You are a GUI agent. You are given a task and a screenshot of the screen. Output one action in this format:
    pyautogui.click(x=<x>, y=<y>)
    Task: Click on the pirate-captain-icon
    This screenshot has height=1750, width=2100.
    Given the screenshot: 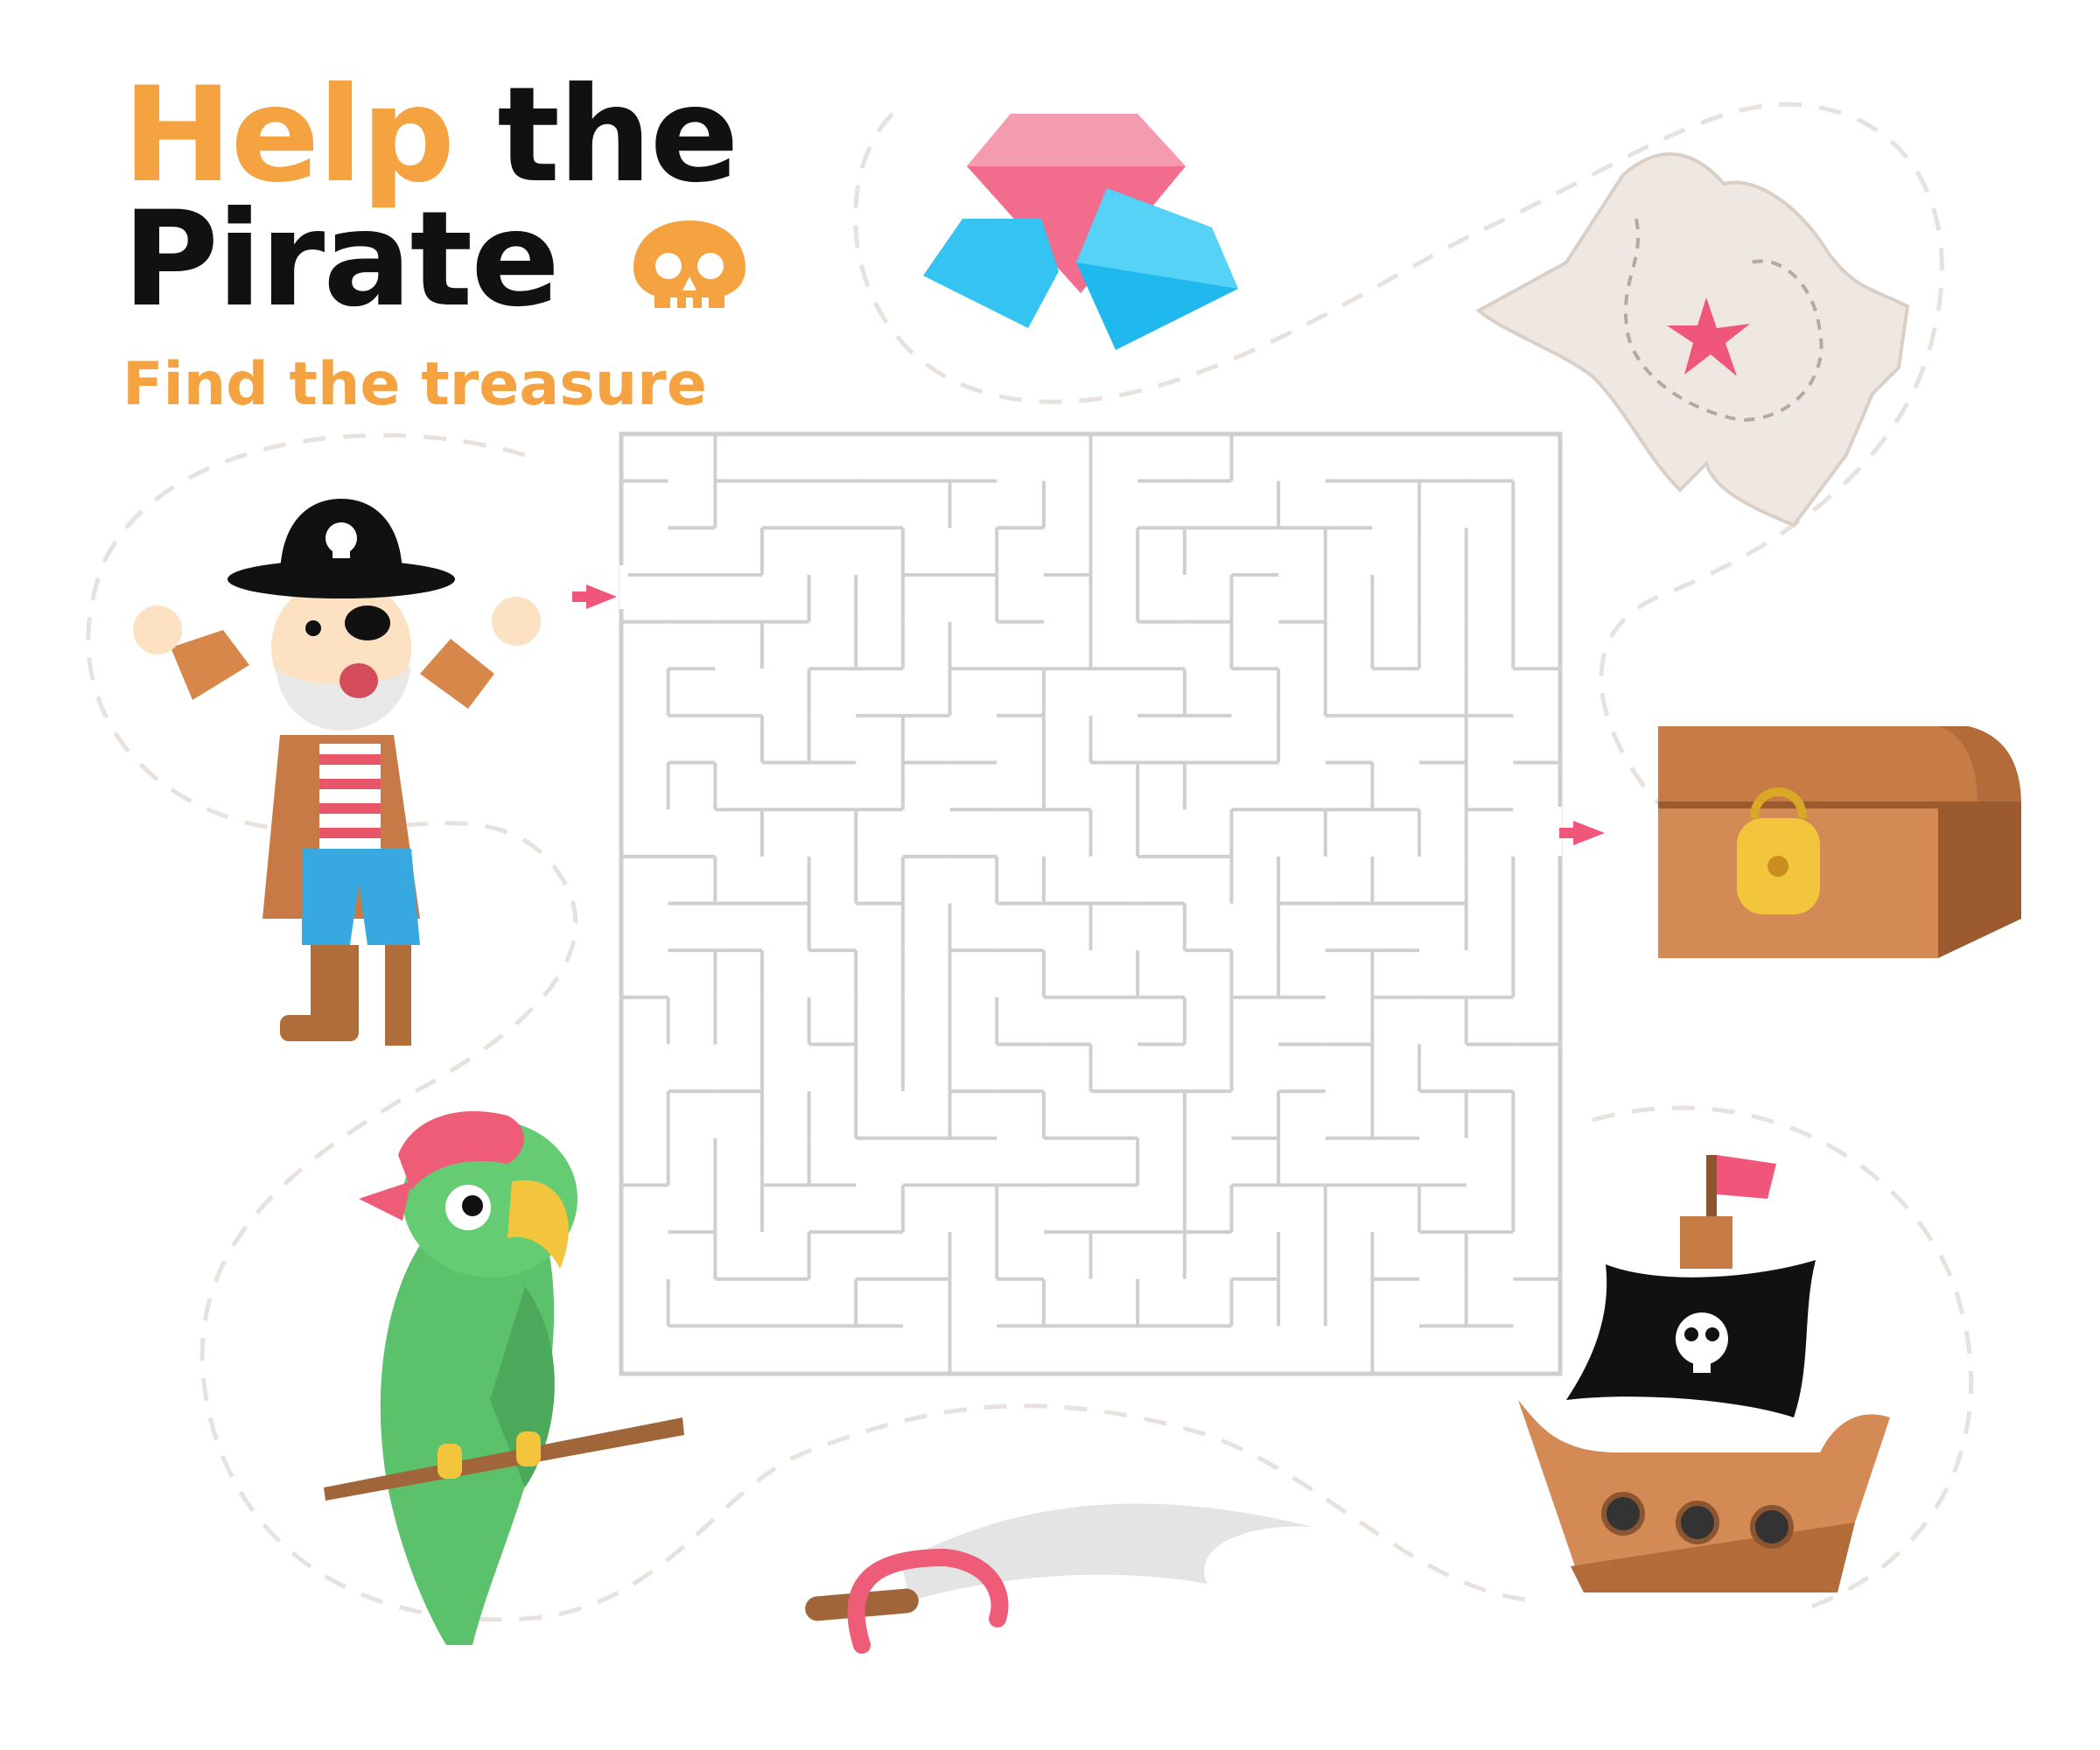 What is the action you would take?
    pyautogui.click(x=337, y=772)
    